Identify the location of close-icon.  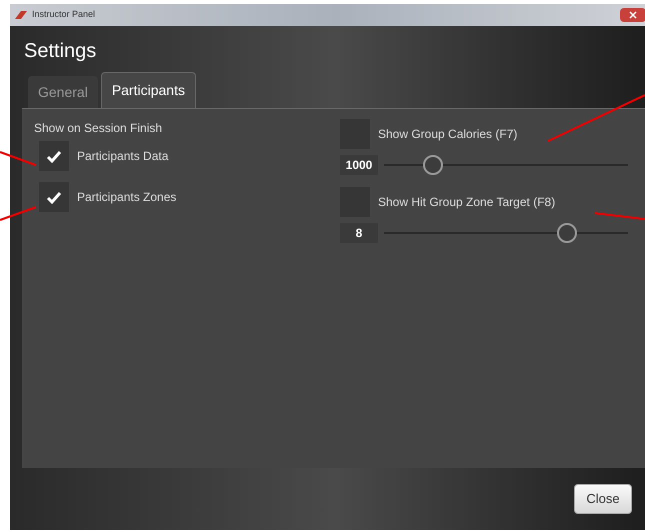
(633, 15).